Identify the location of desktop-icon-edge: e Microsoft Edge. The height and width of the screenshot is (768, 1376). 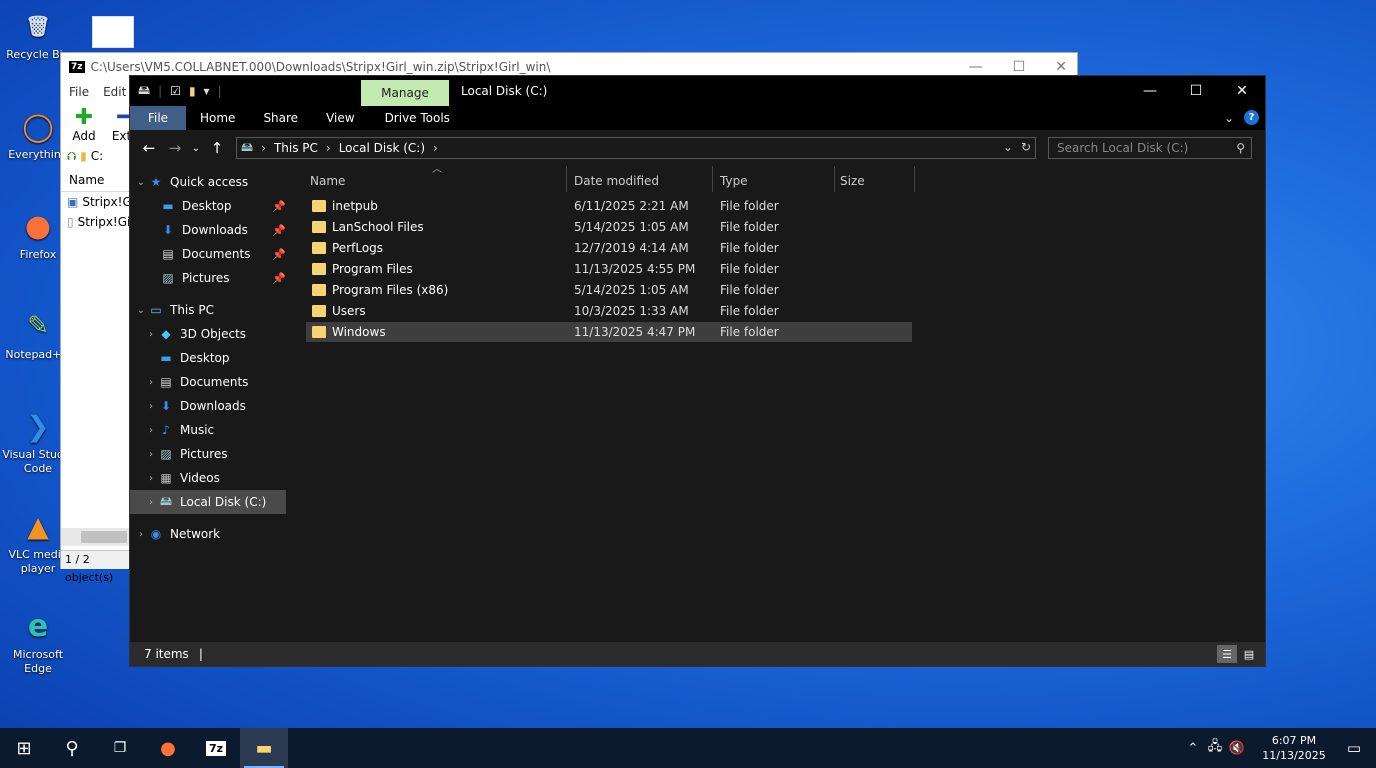
(38, 641).